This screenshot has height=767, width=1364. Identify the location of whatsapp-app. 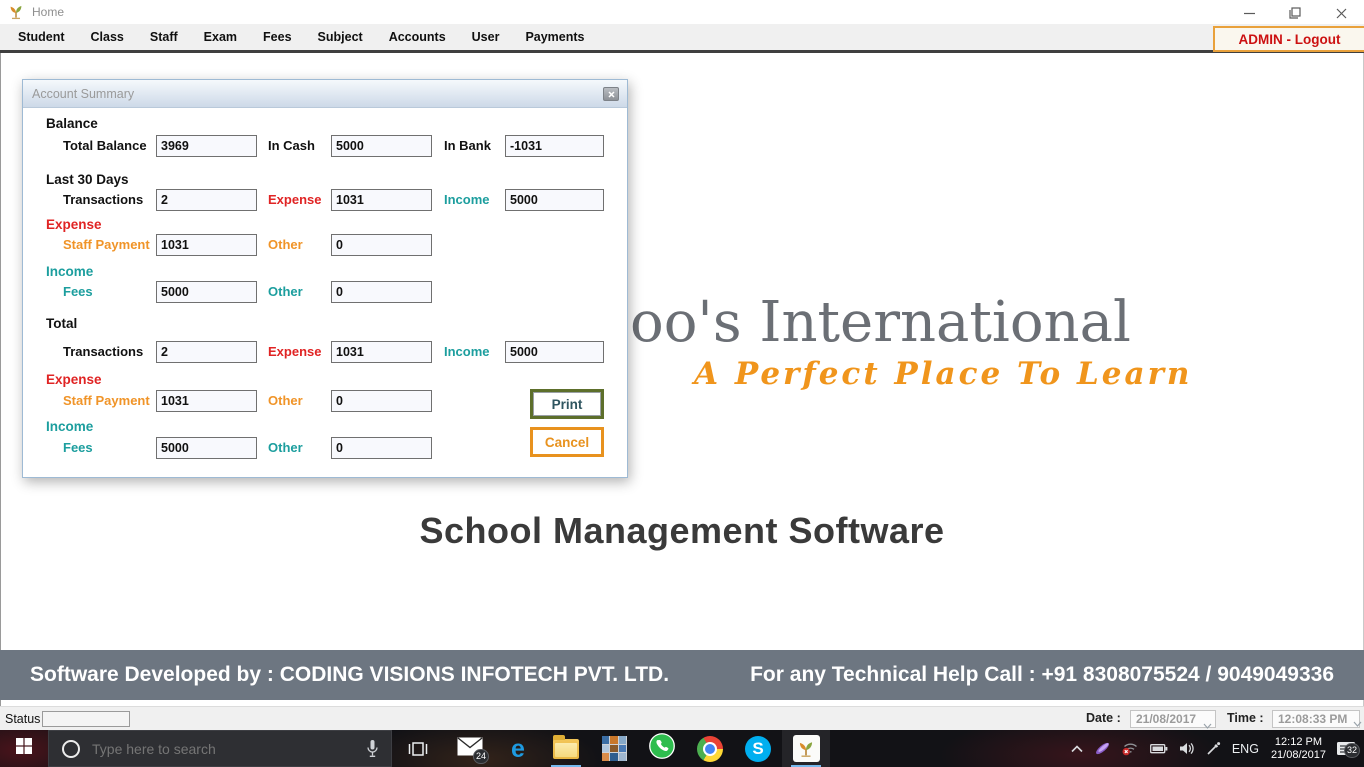
(662, 748).